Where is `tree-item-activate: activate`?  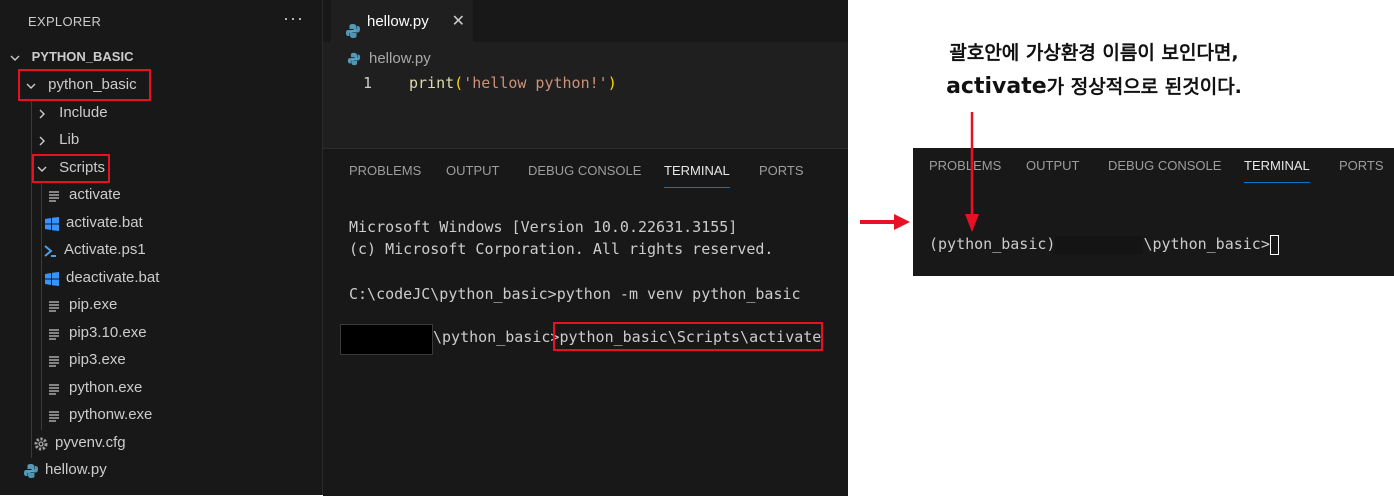 tree-item-activate: activate is located at coordinates (84, 195).